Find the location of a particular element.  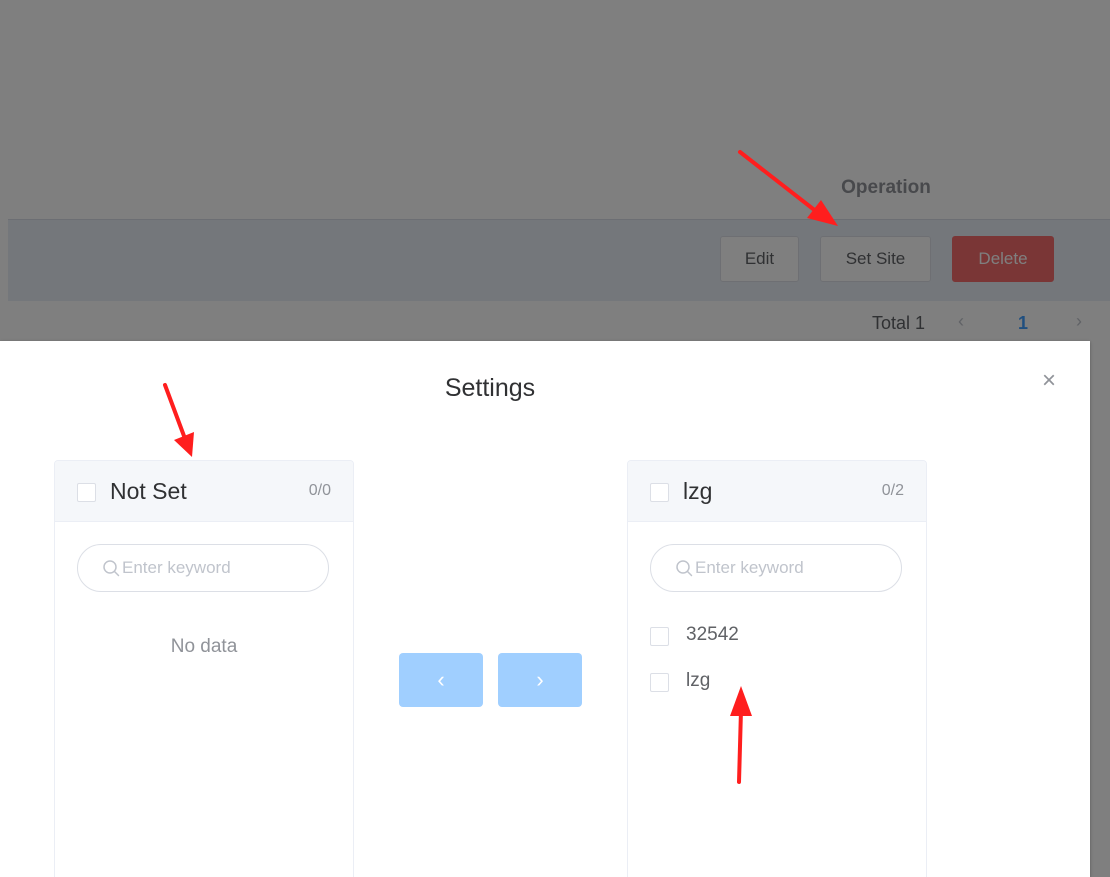

chevron-right-icon: › is located at coordinates (540, 679).